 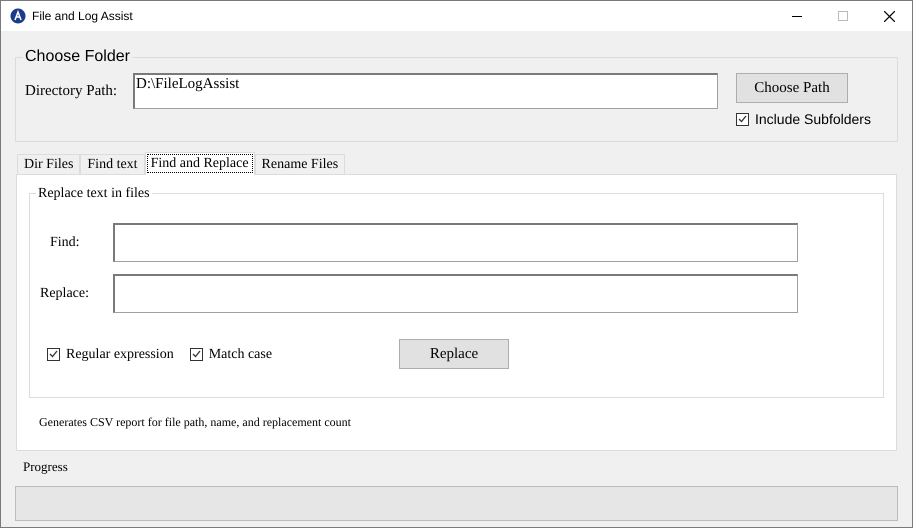 What do you see at coordinates (65, 243) in the screenshot?
I see `field-label: Find:` at bounding box center [65, 243].